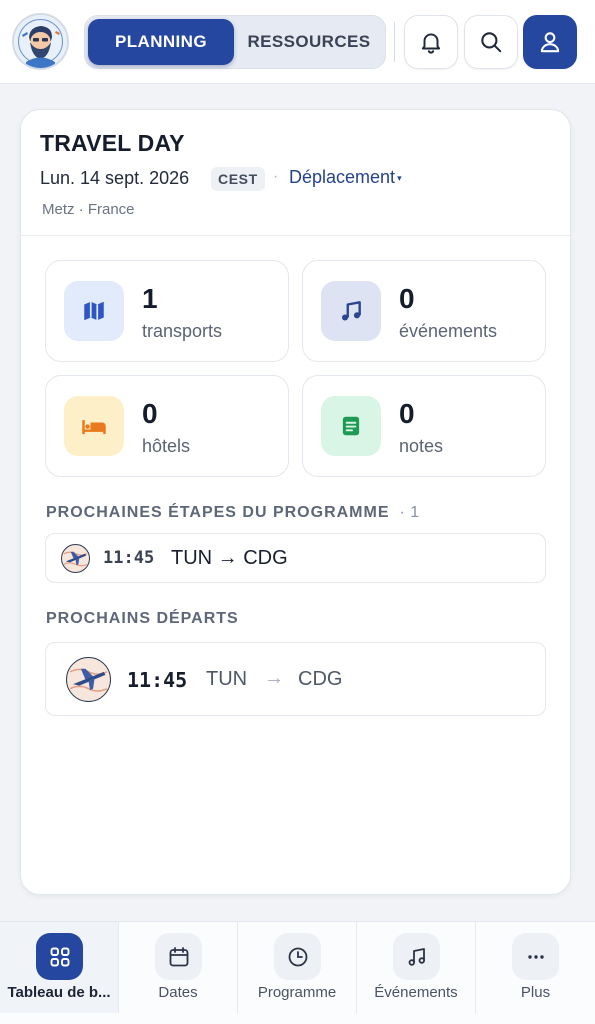  What do you see at coordinates (182, 331) in the screenshot?
I see `stat-label: transports` at bounding box center [182, 331].